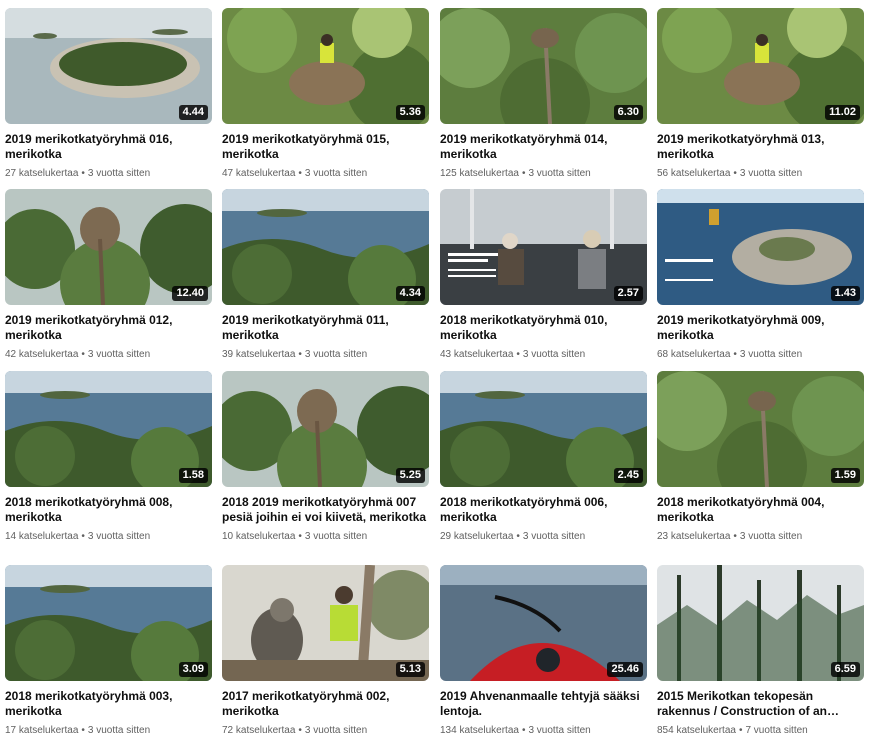 This screenshot has width=872, height=740. What do you see at coordinates (325, 147) in the screenshot?
I see `video-title: 2019 merikotkatyöryhmä 015, merikotka` at bounding box center [325, 147].